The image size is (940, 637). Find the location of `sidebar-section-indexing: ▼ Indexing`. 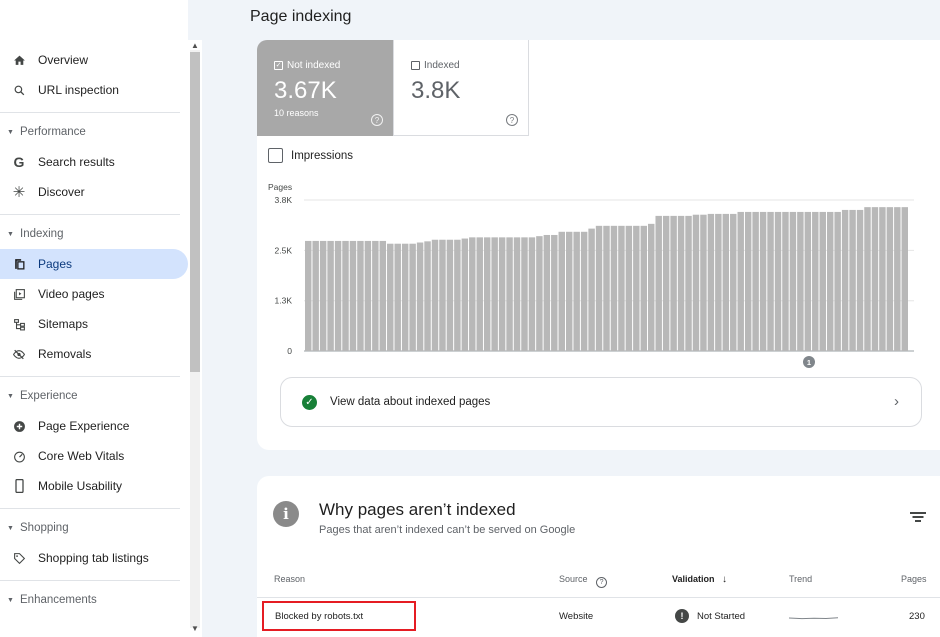

sidebar-section-indexing: ▼ Indexing is located at coordinates (94, 234).